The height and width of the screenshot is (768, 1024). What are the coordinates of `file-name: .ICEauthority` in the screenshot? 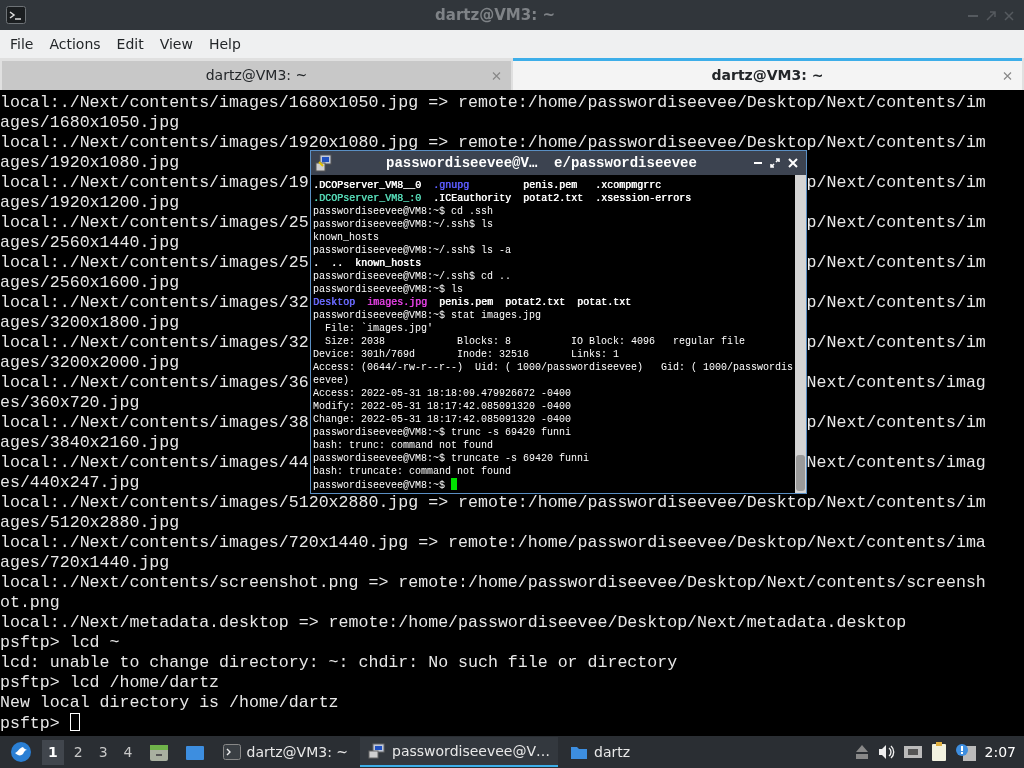 It's located at (472, 198).